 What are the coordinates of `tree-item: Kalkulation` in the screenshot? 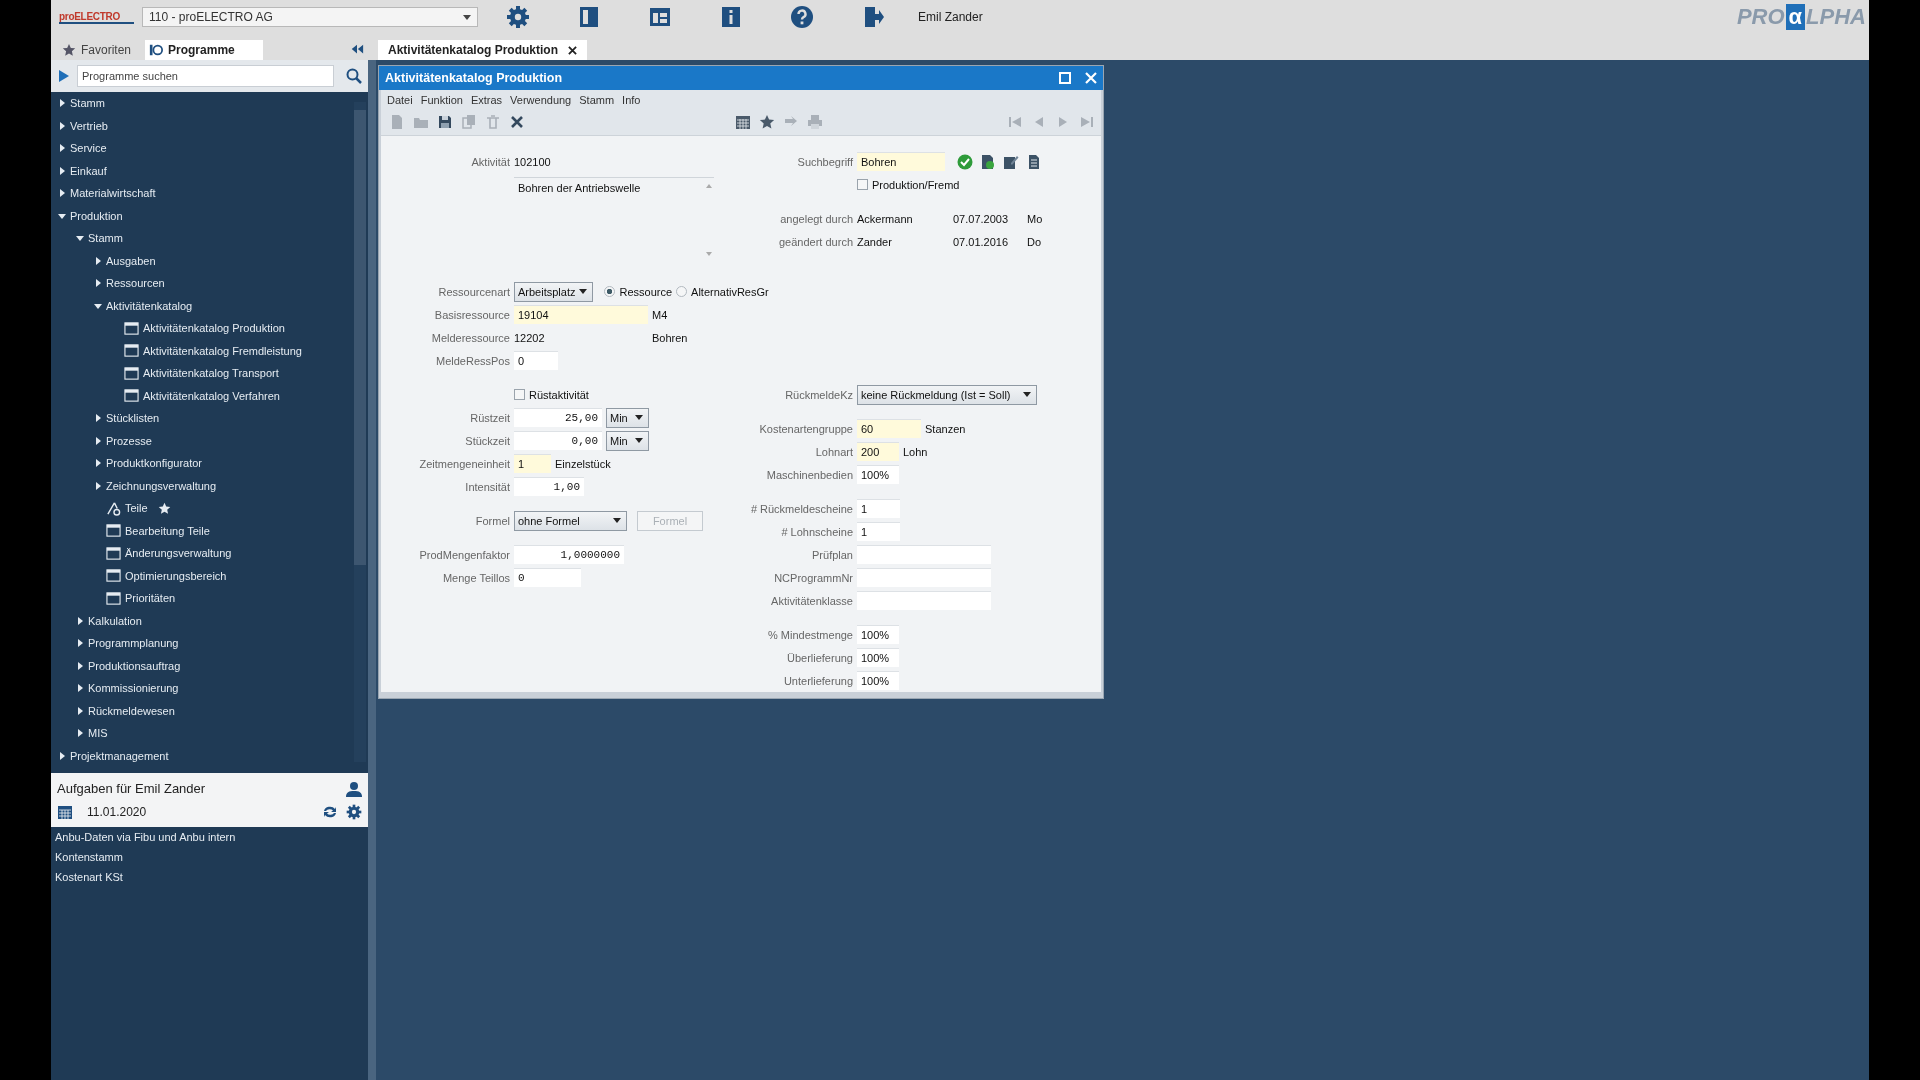 It's located at (209, 620).